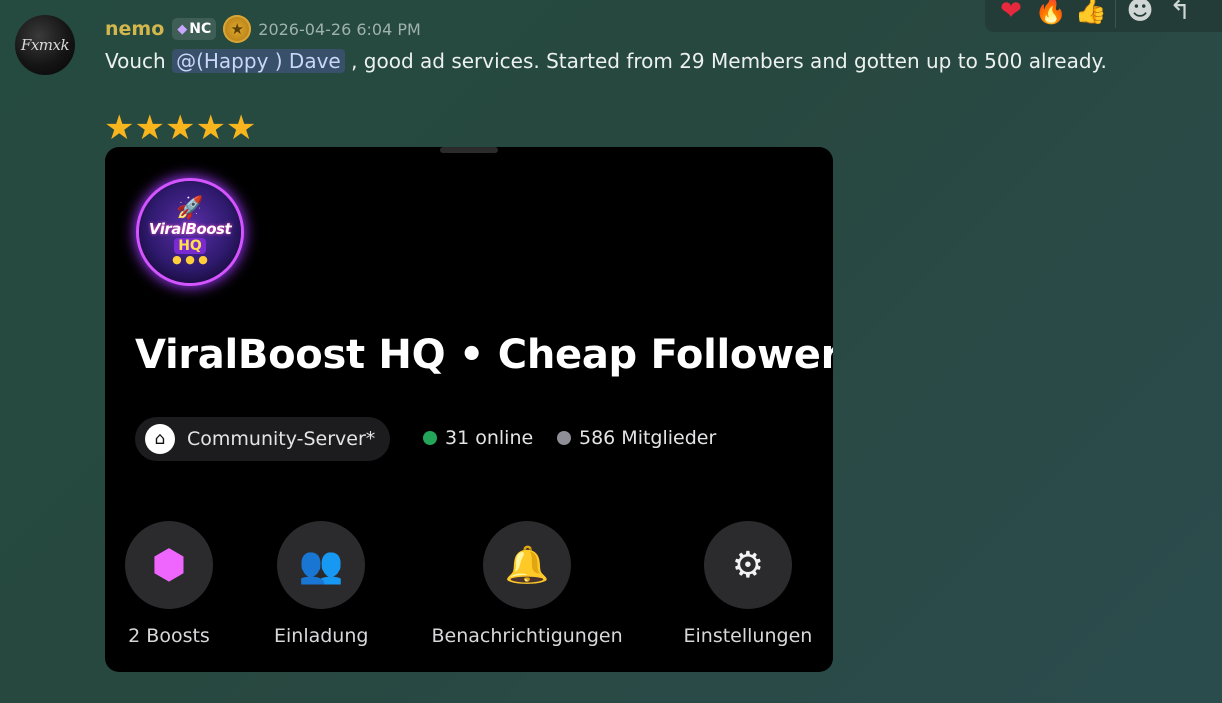 The image size is (1222, 703). Describe the element at coordinates (648, 438) in the screenshot. I see `members-label: 586 Mitglieder` at that location.